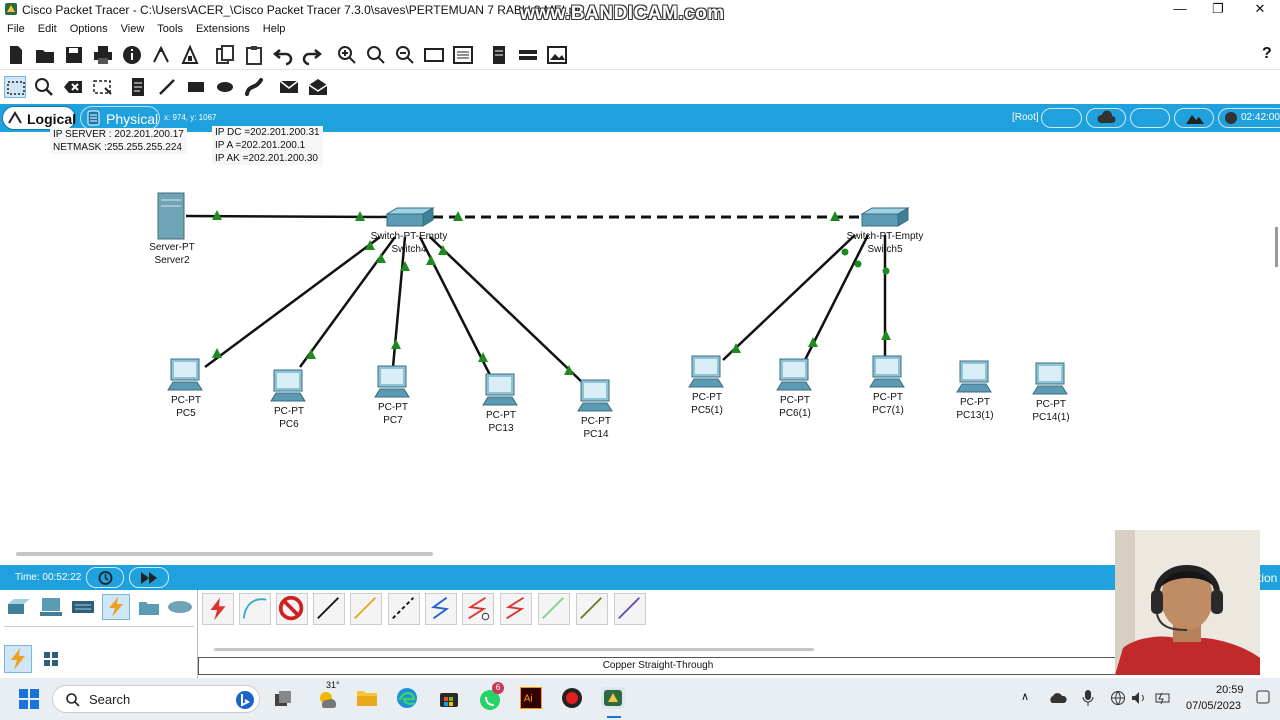  What do you see at coordinates (367, 698) in the screenshot?
I see `file-explorer-icon` at bounding box center [367, 698].